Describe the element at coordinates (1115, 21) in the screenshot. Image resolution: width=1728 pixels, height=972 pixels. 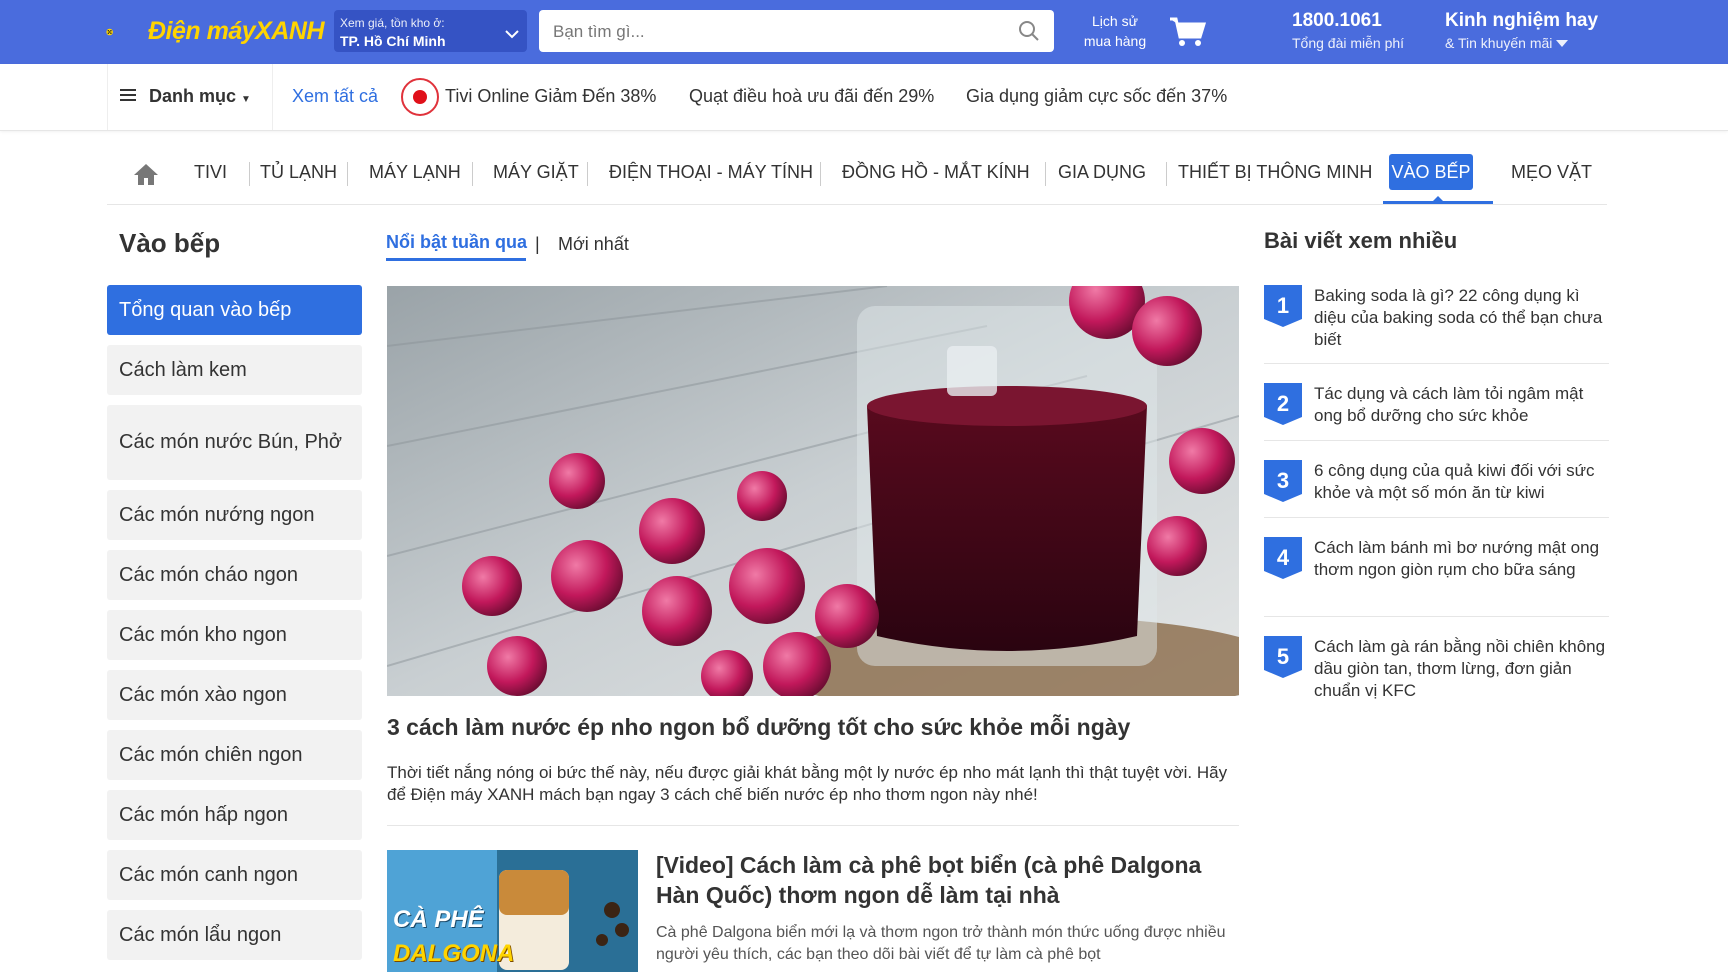
I see `history-line1: Lịch sử` at that location.